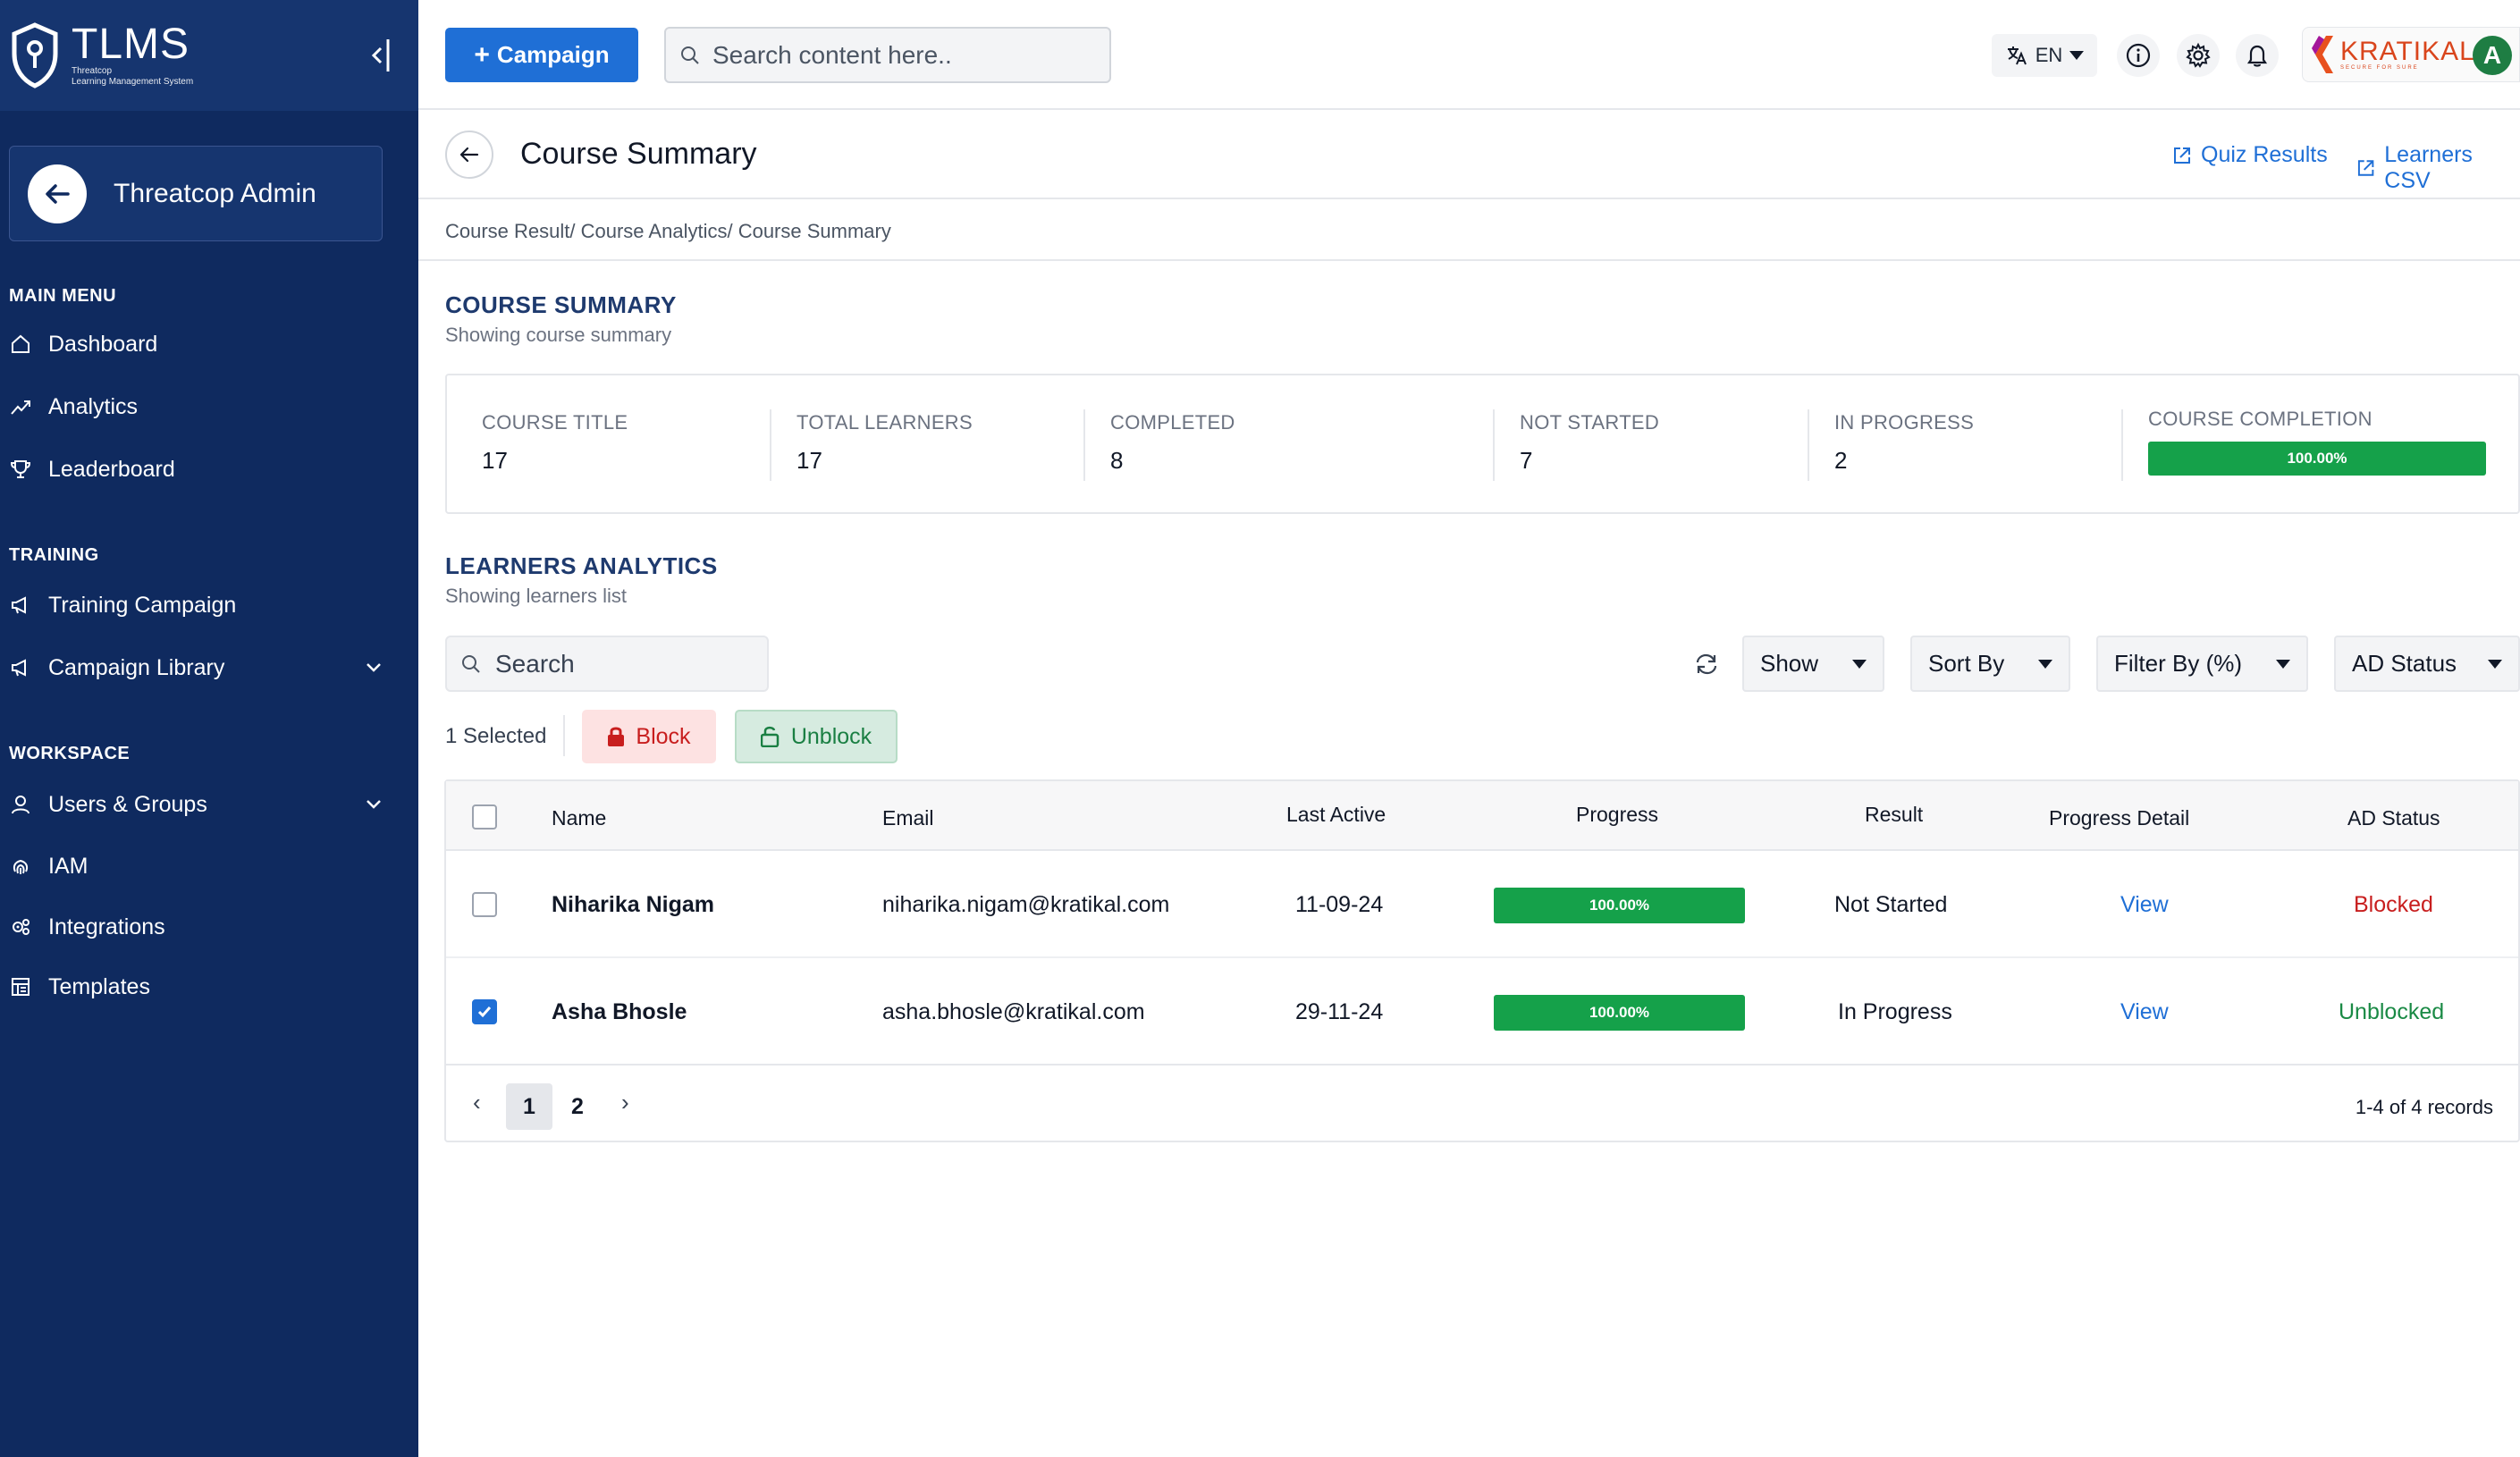  What do you see at coordinates (884, 422) in the screenshot?
I see `stat-label: TOTAL LEARNERS` at bounding box center [884, 422].